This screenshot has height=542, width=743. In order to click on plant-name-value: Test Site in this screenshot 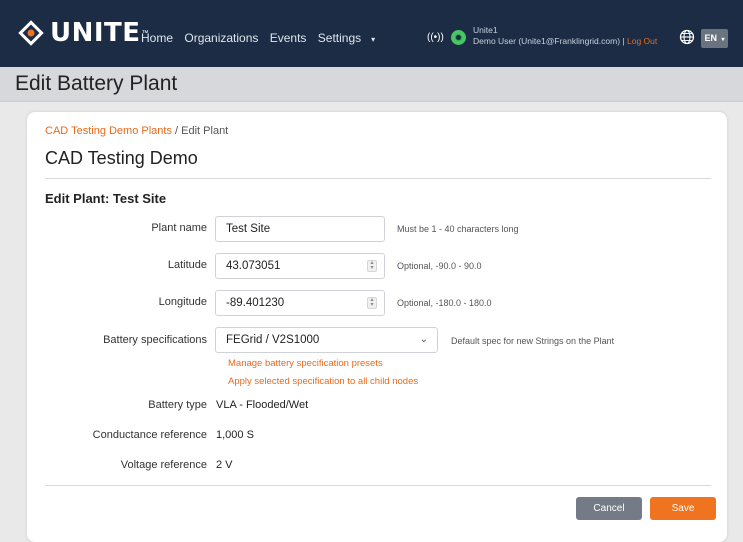, I will do `click(248, 229)`.